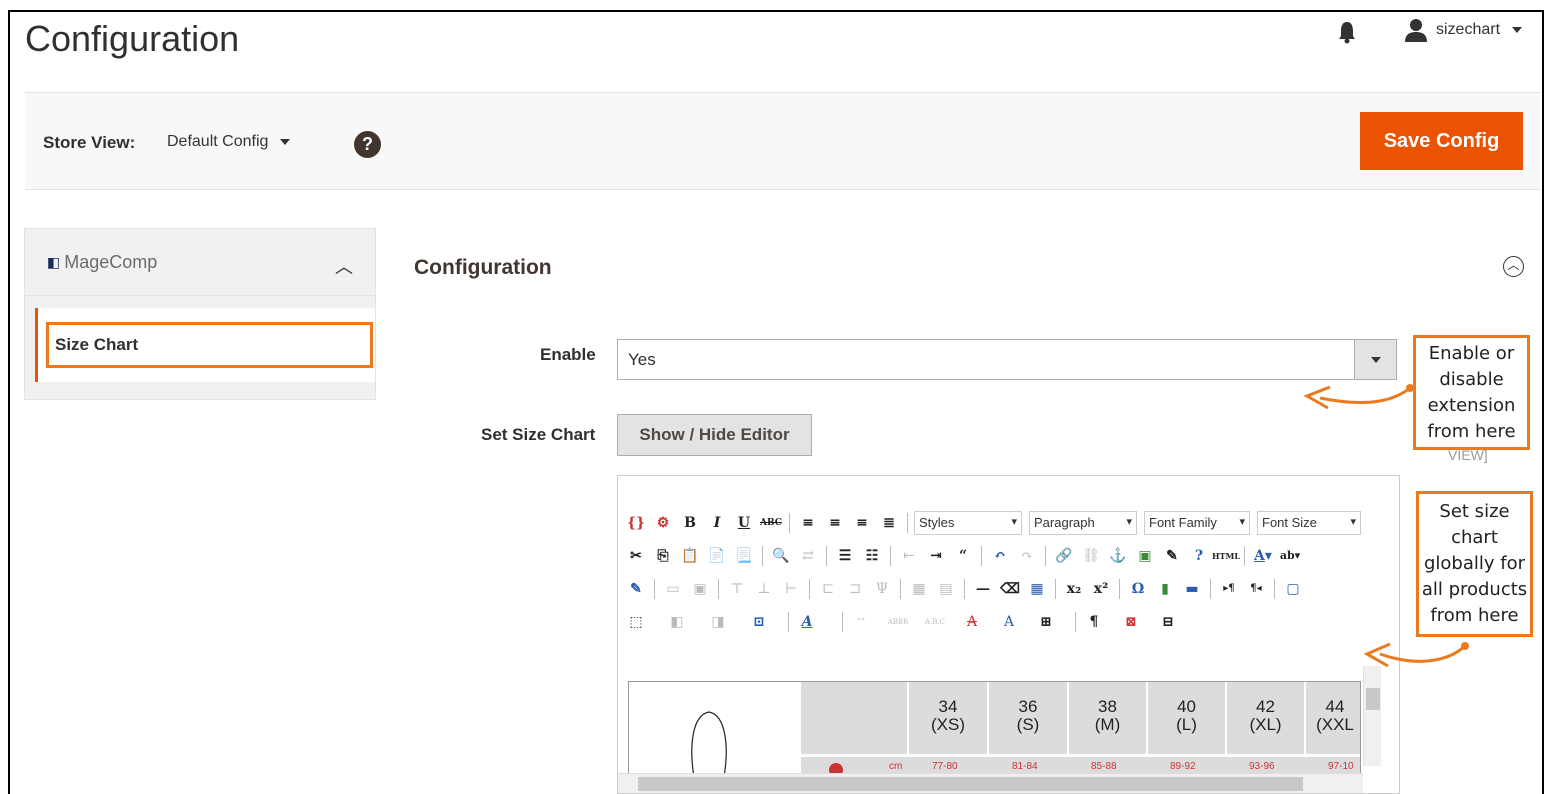 The width and height of the screenshot is (1544, 794). Describe the element at coordinates (636, 523) in the screenshot. I see `insert-variable-icon: {}` at that location.